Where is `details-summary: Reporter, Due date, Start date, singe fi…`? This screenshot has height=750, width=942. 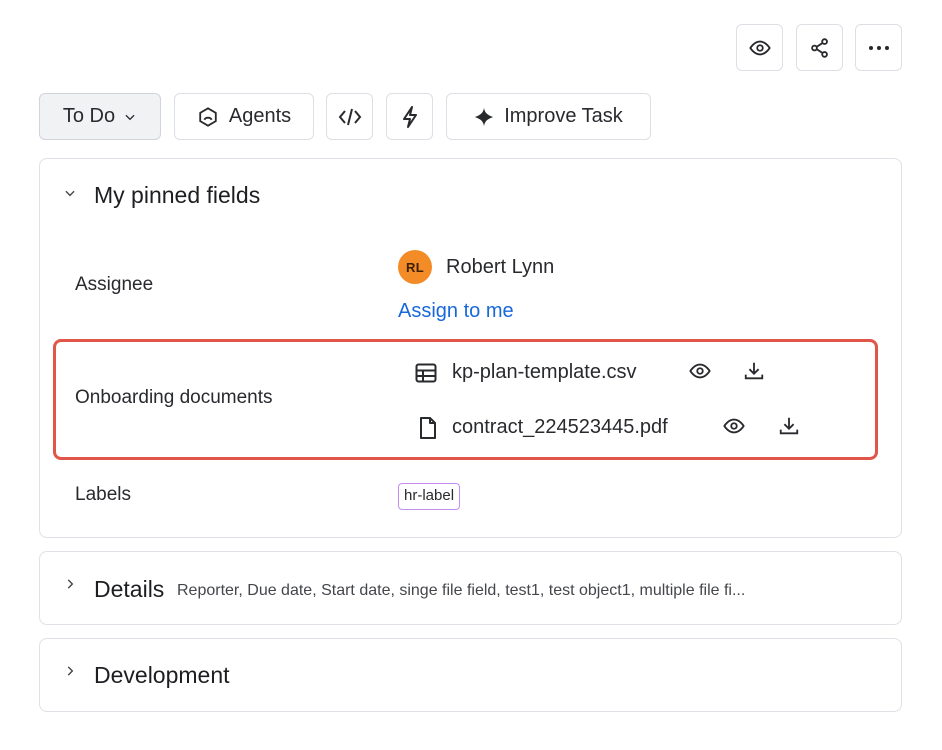
details-summary: Reporter, Due date, Start date, singe fi… is located at coordinates (461, 590).